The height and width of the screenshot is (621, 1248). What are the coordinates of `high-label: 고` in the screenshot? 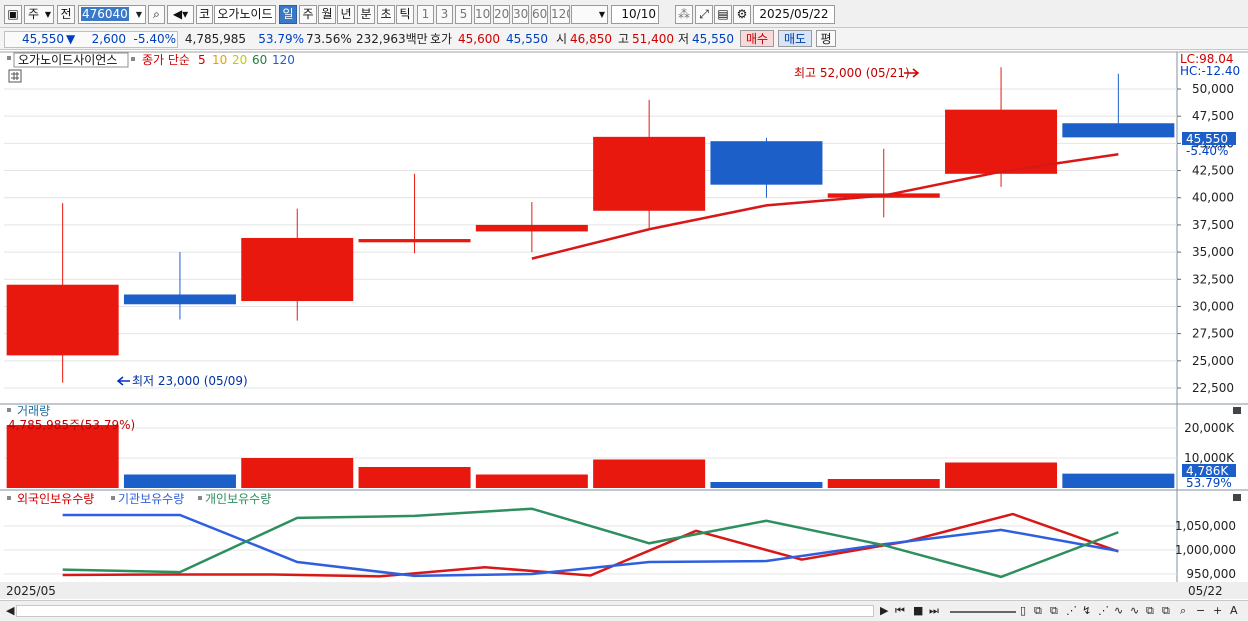 It's located at (624, 39).